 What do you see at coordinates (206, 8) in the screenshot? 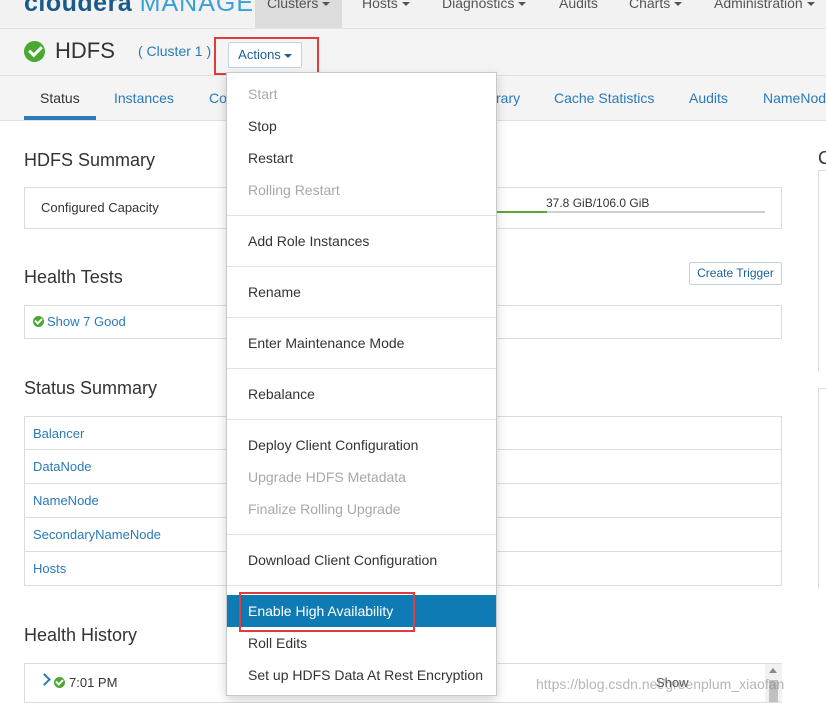
I see `logo-sub-text: MANAGER` at bounding box center [206, 8].